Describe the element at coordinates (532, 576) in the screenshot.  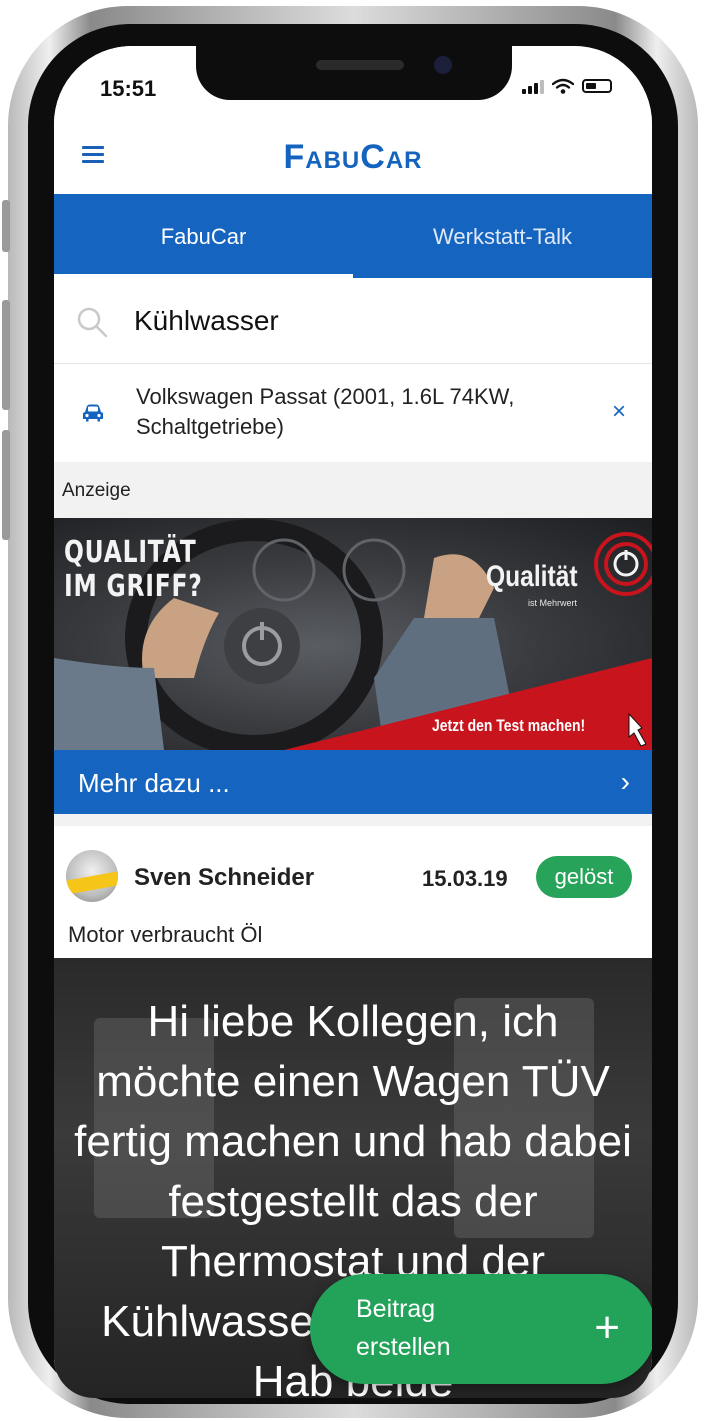
I see `ad-brand-name: Qualität` at that location.